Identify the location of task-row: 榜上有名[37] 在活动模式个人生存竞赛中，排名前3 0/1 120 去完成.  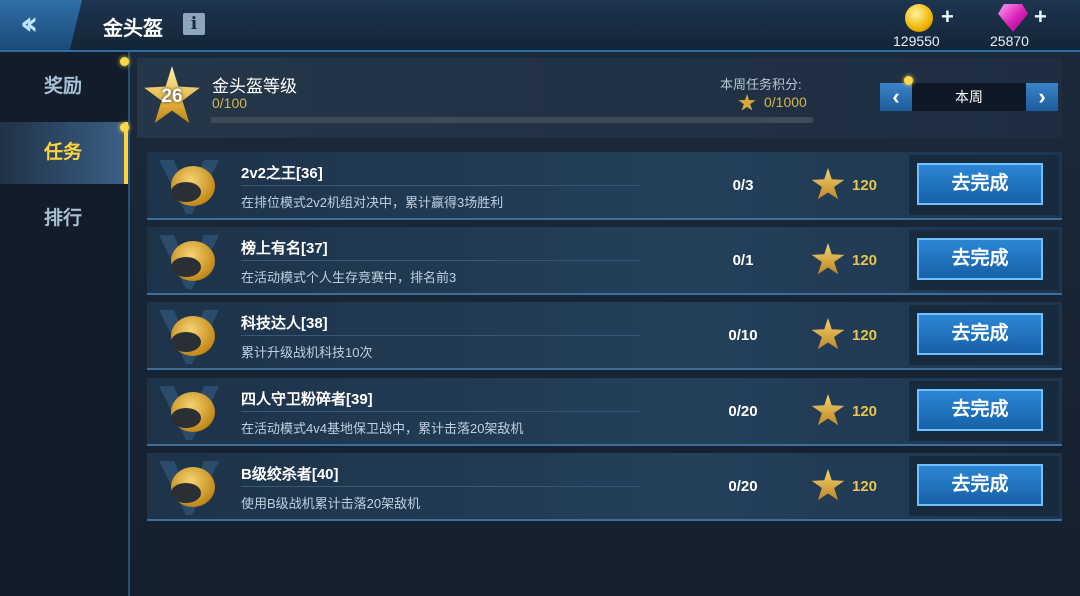
(604, 261).